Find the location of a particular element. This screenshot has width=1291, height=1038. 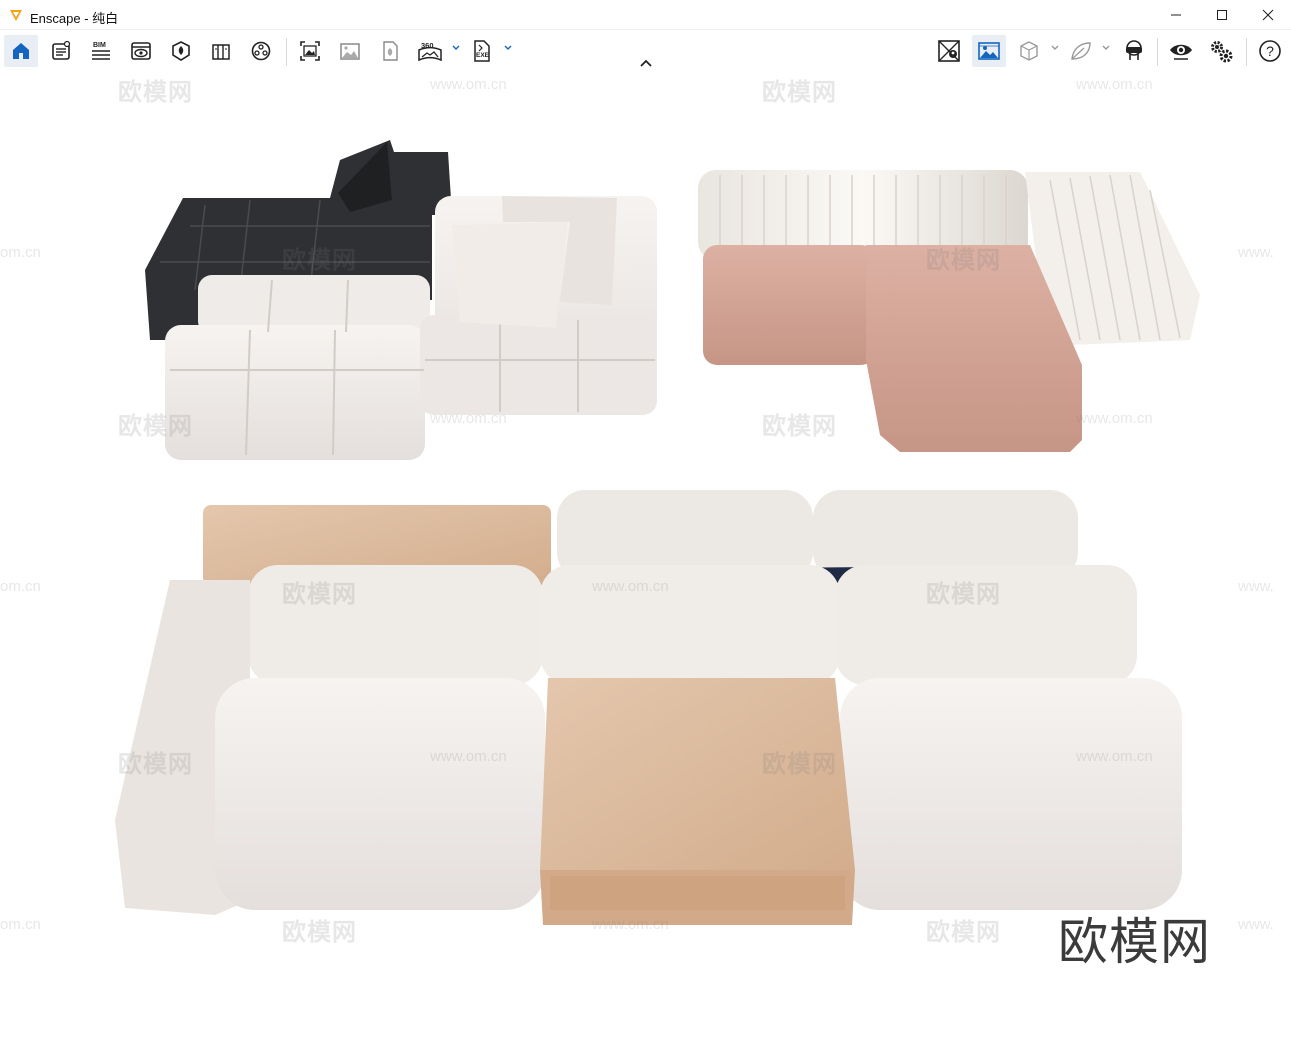

eye-icon is located at coordinates (1181, 52).